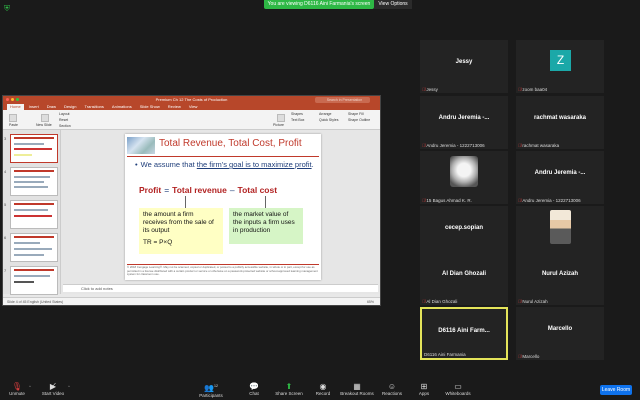  I want to click on record-icon: ◉, so click(323, 386).